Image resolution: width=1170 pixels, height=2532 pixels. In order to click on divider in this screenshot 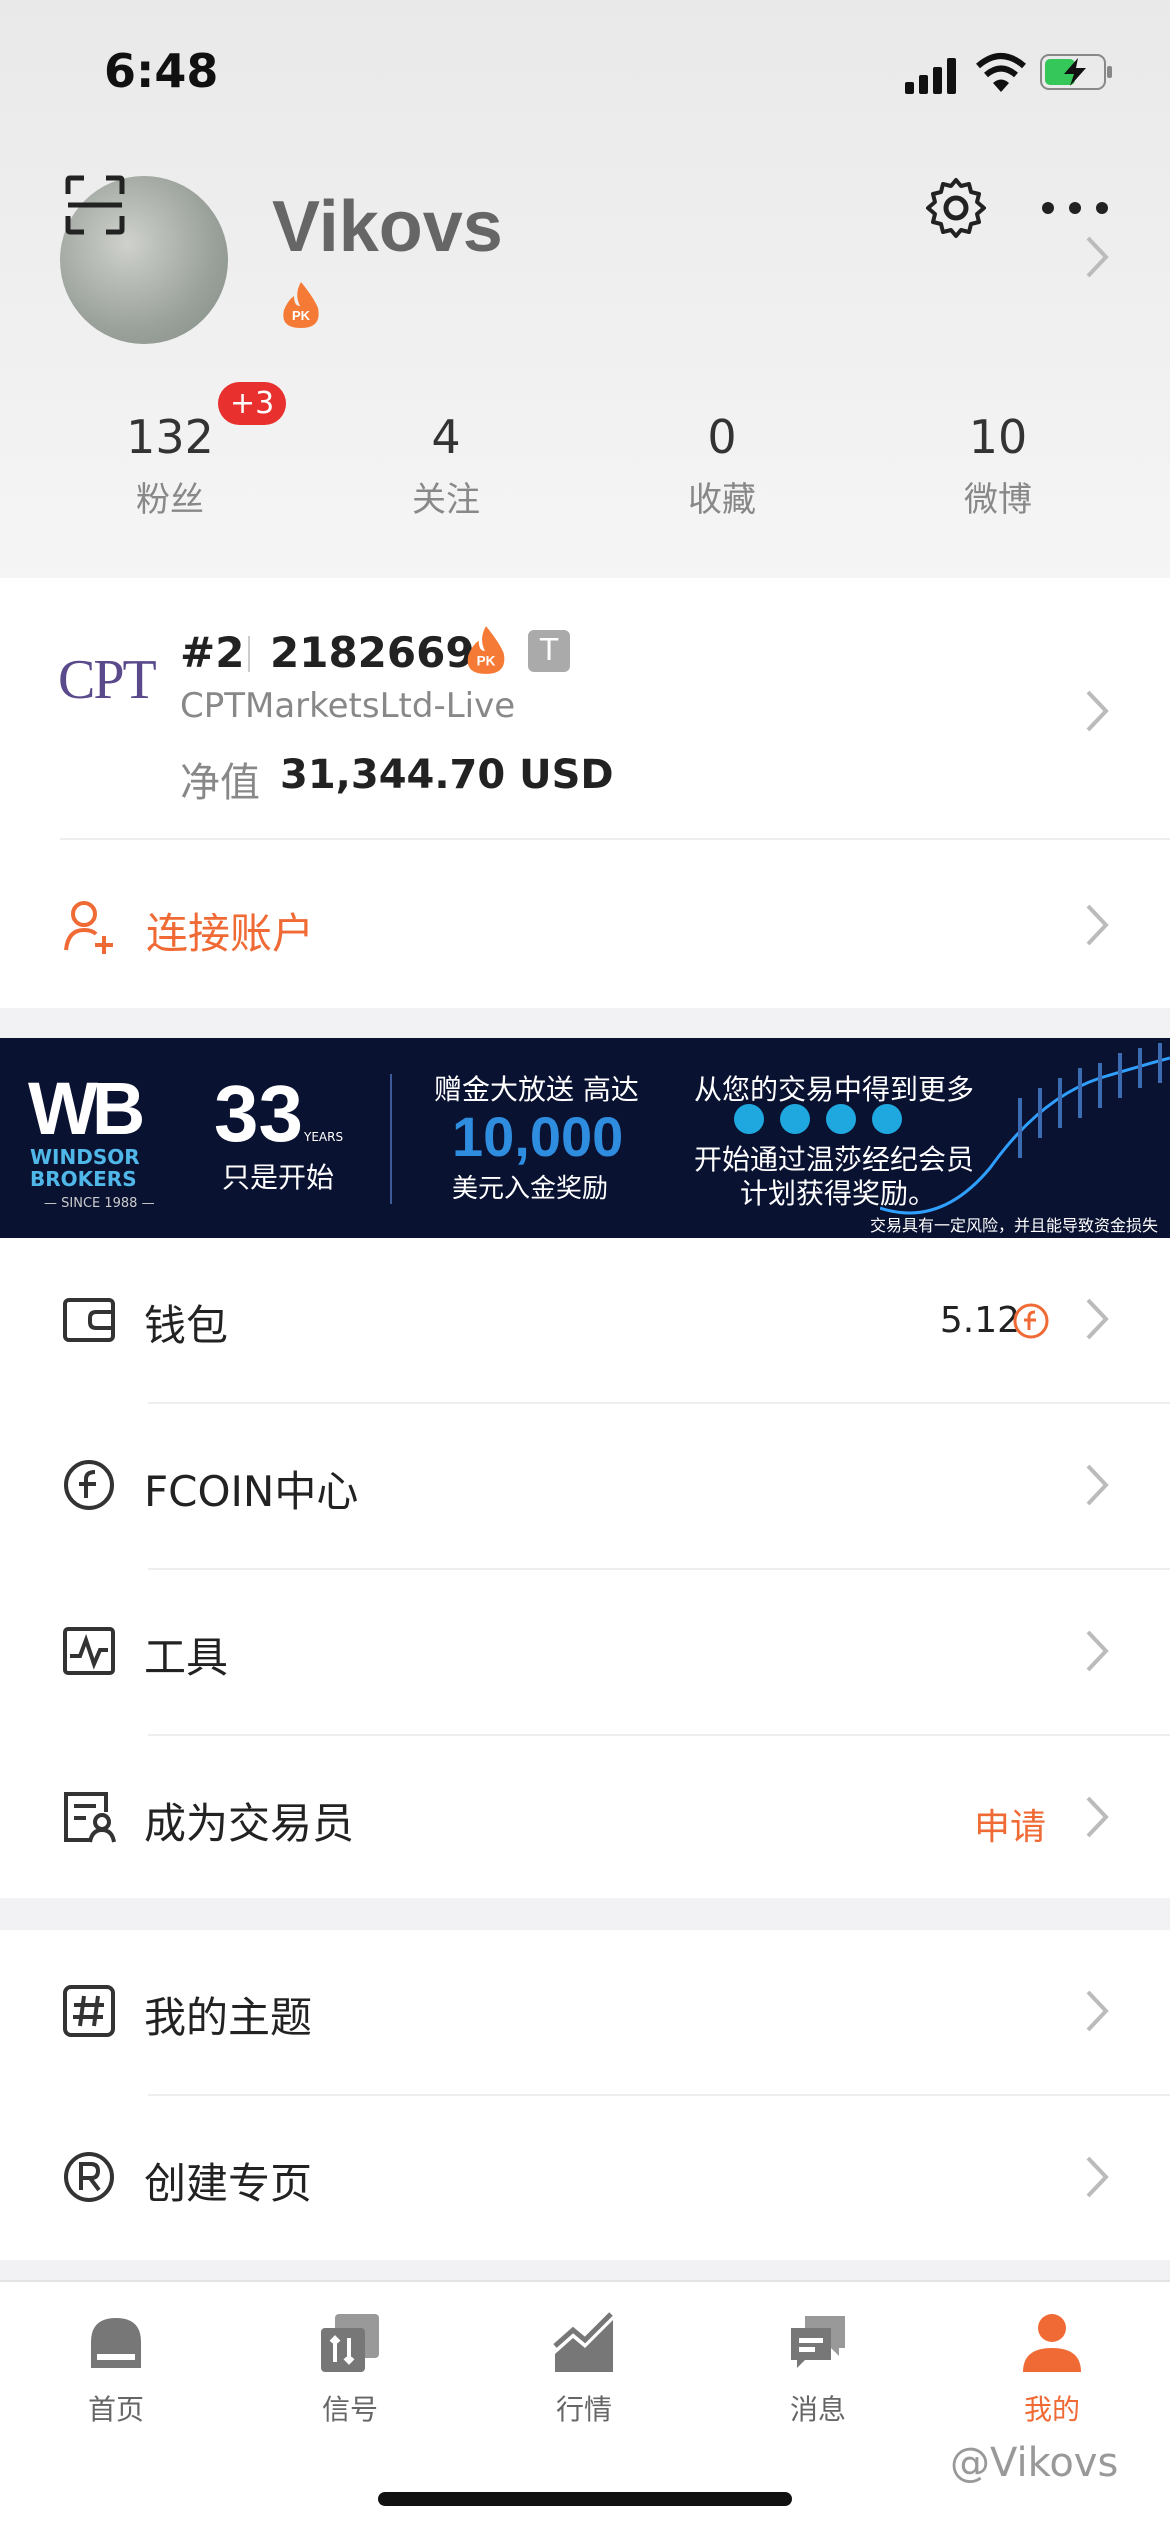, I will do `click(615, 839)`.